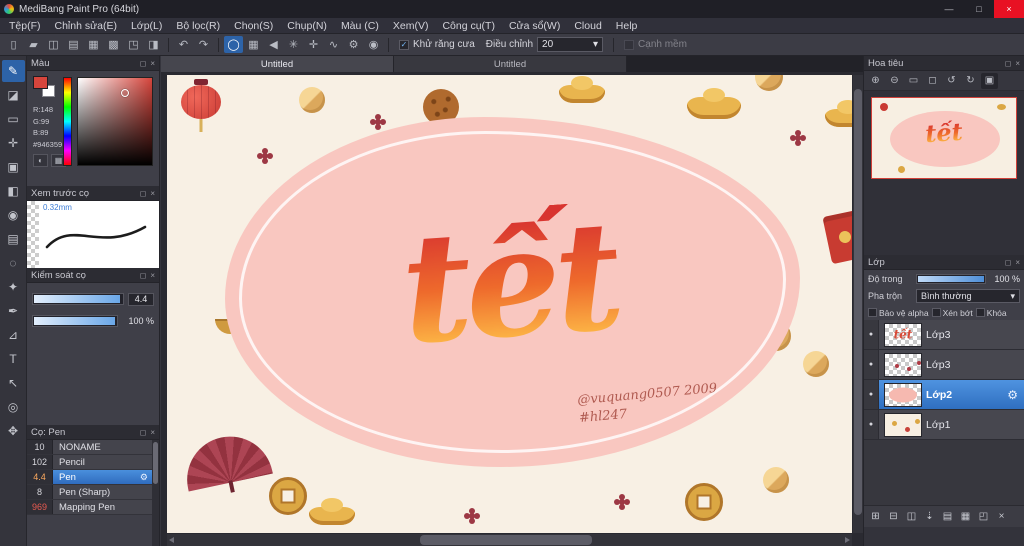  I want to click on rotate-left-icon: ↺, so click(951, 81).